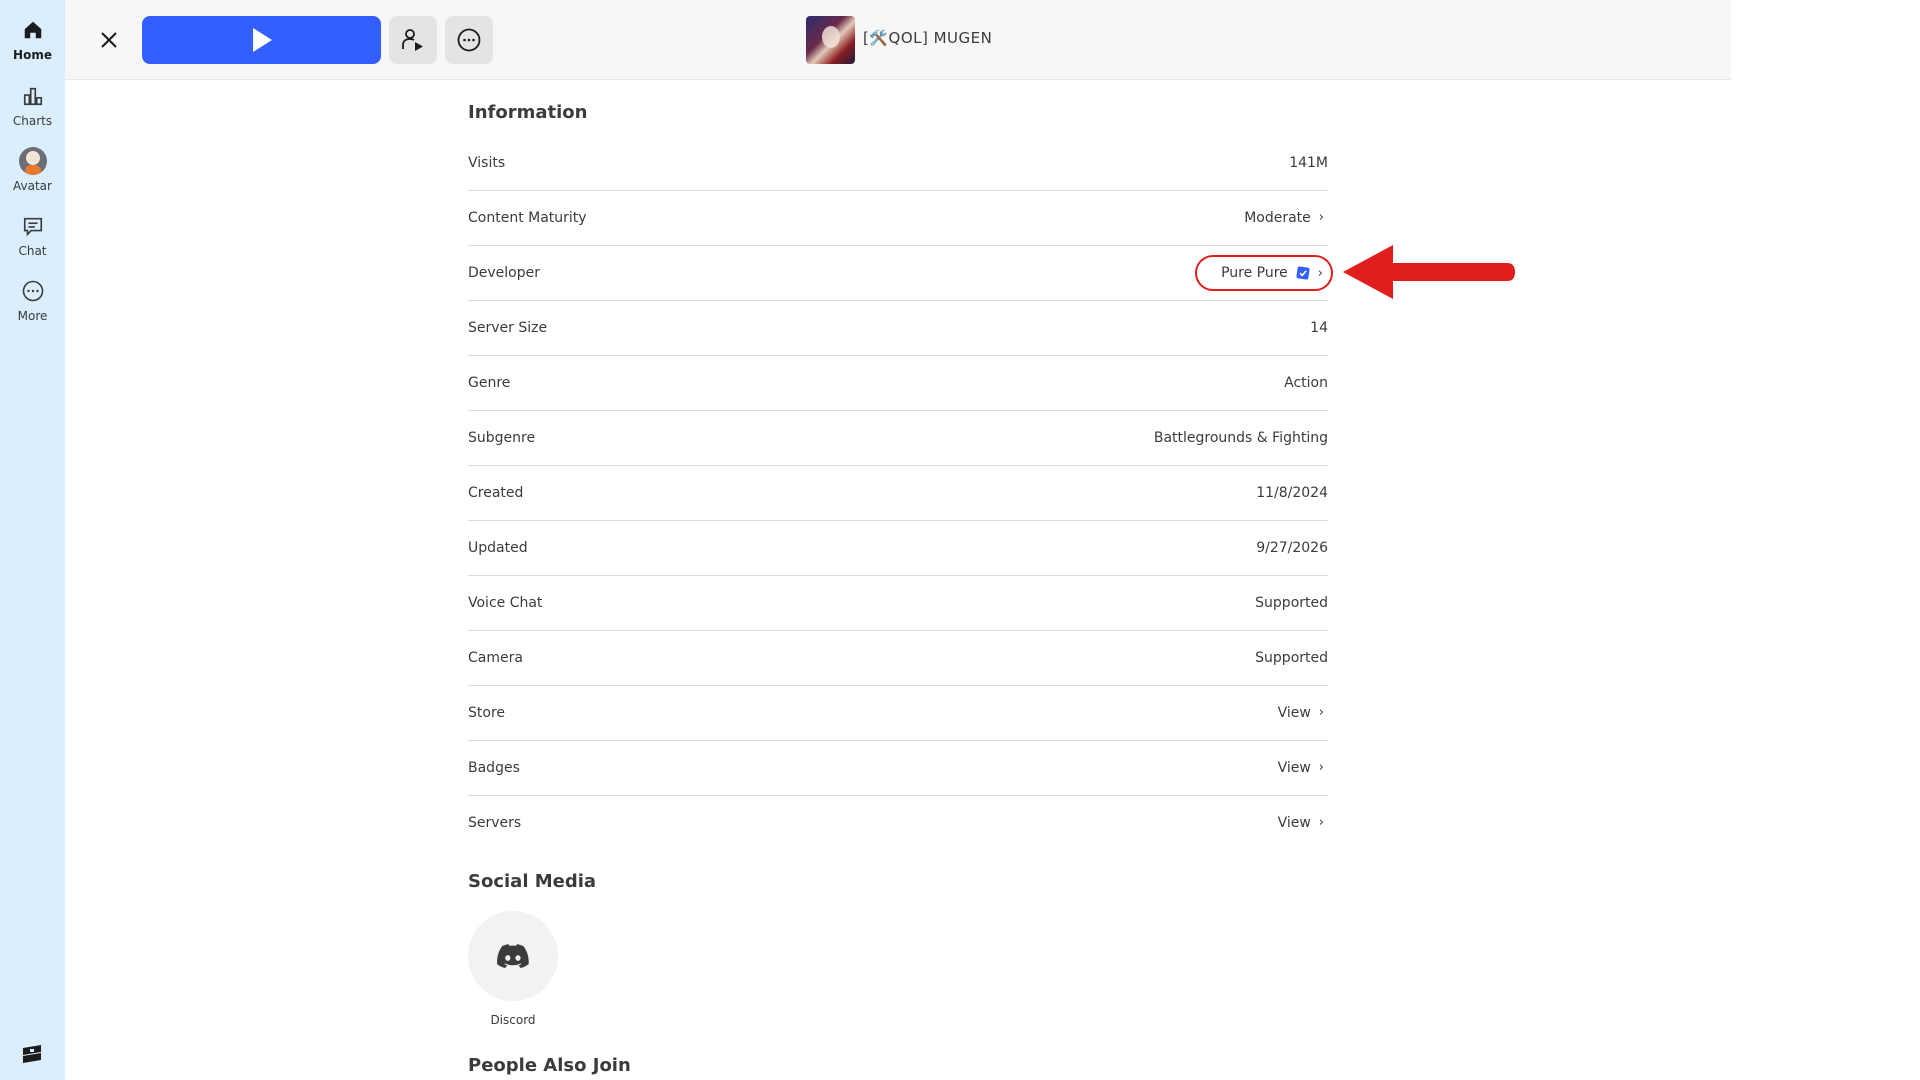 The width and height of the screenshot is (1920, 1080). I want to click on avatar-icon, so click(32, 161).